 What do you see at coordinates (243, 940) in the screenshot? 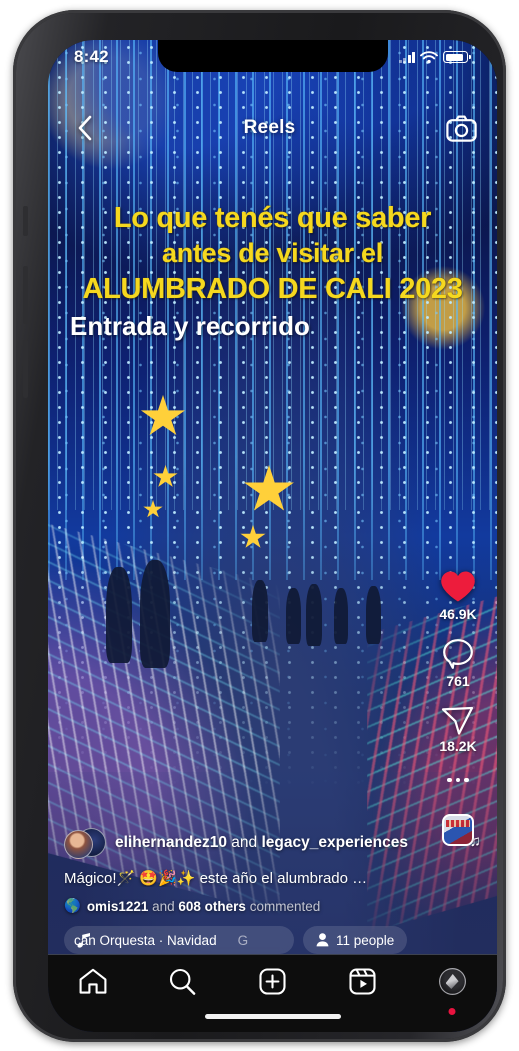
I see `music-track-tail: G` at bounding box center [243, 940].